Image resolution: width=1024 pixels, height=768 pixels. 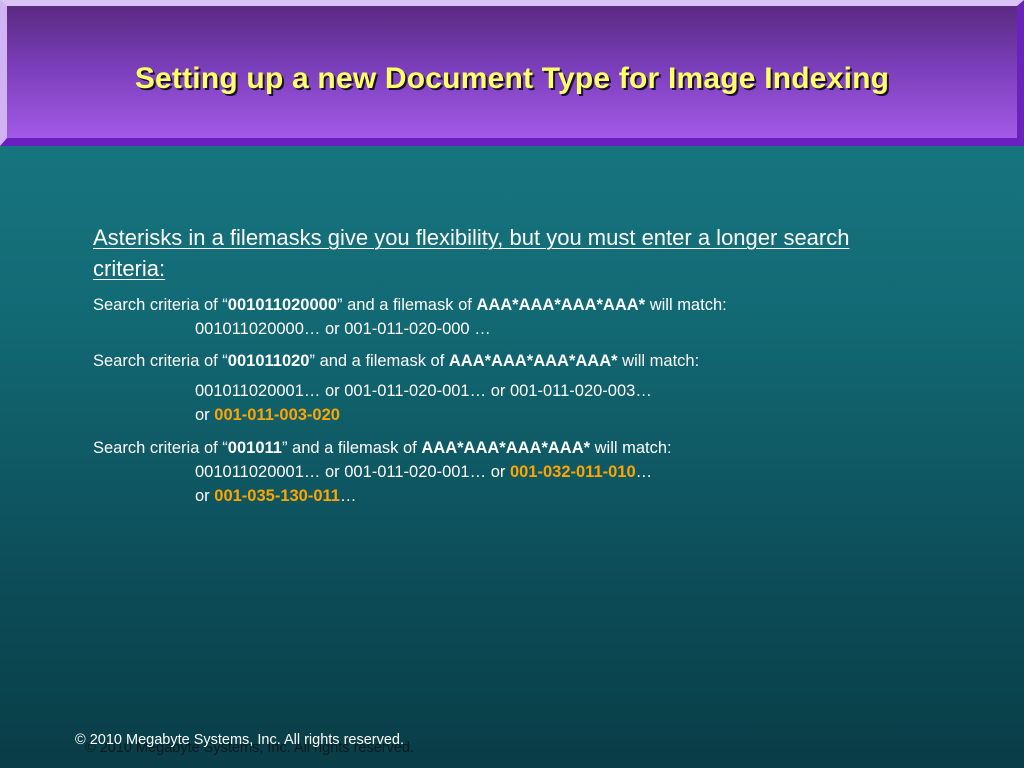 What do you see at coordinates (572, 472) in the screenshot?
I see `example-3-highlight-1: 001-032-011-010` at bounding box center [572, 472].